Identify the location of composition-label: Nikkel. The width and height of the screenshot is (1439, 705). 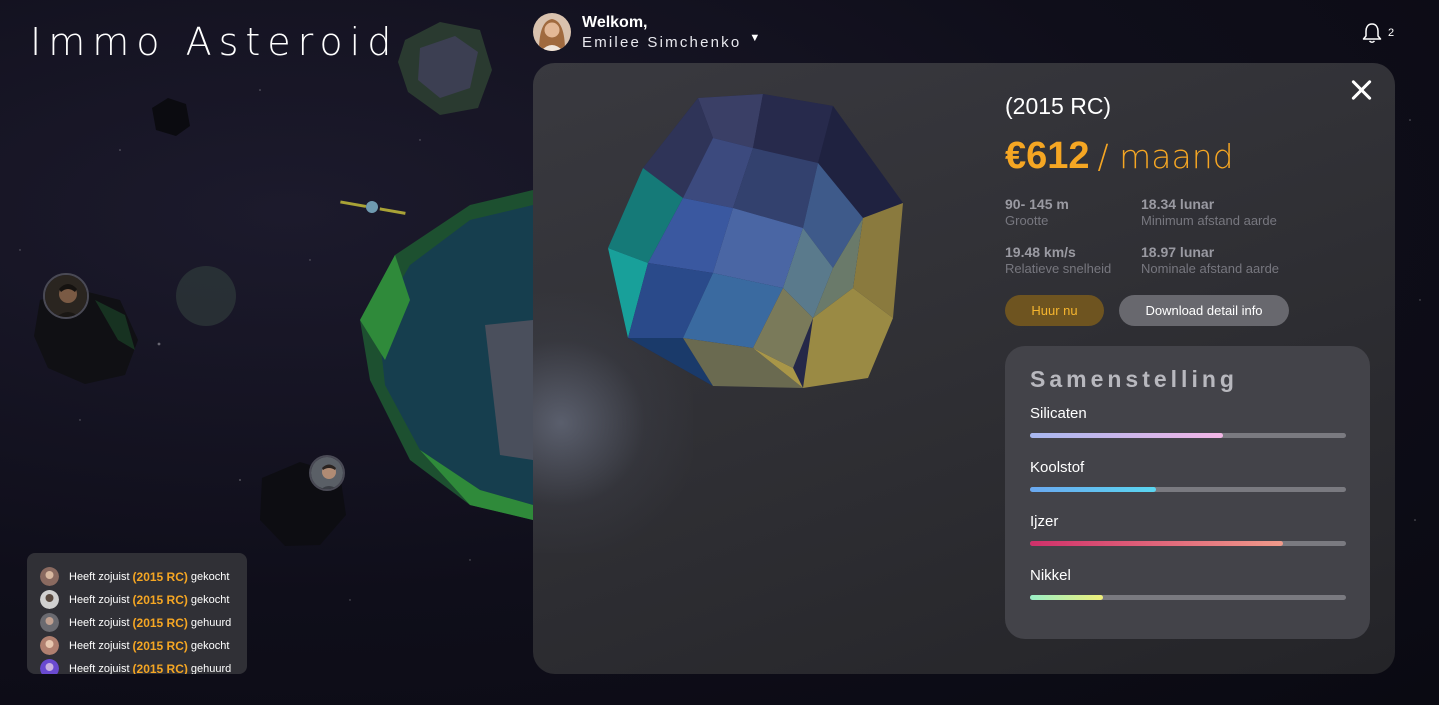
(1050, 575).